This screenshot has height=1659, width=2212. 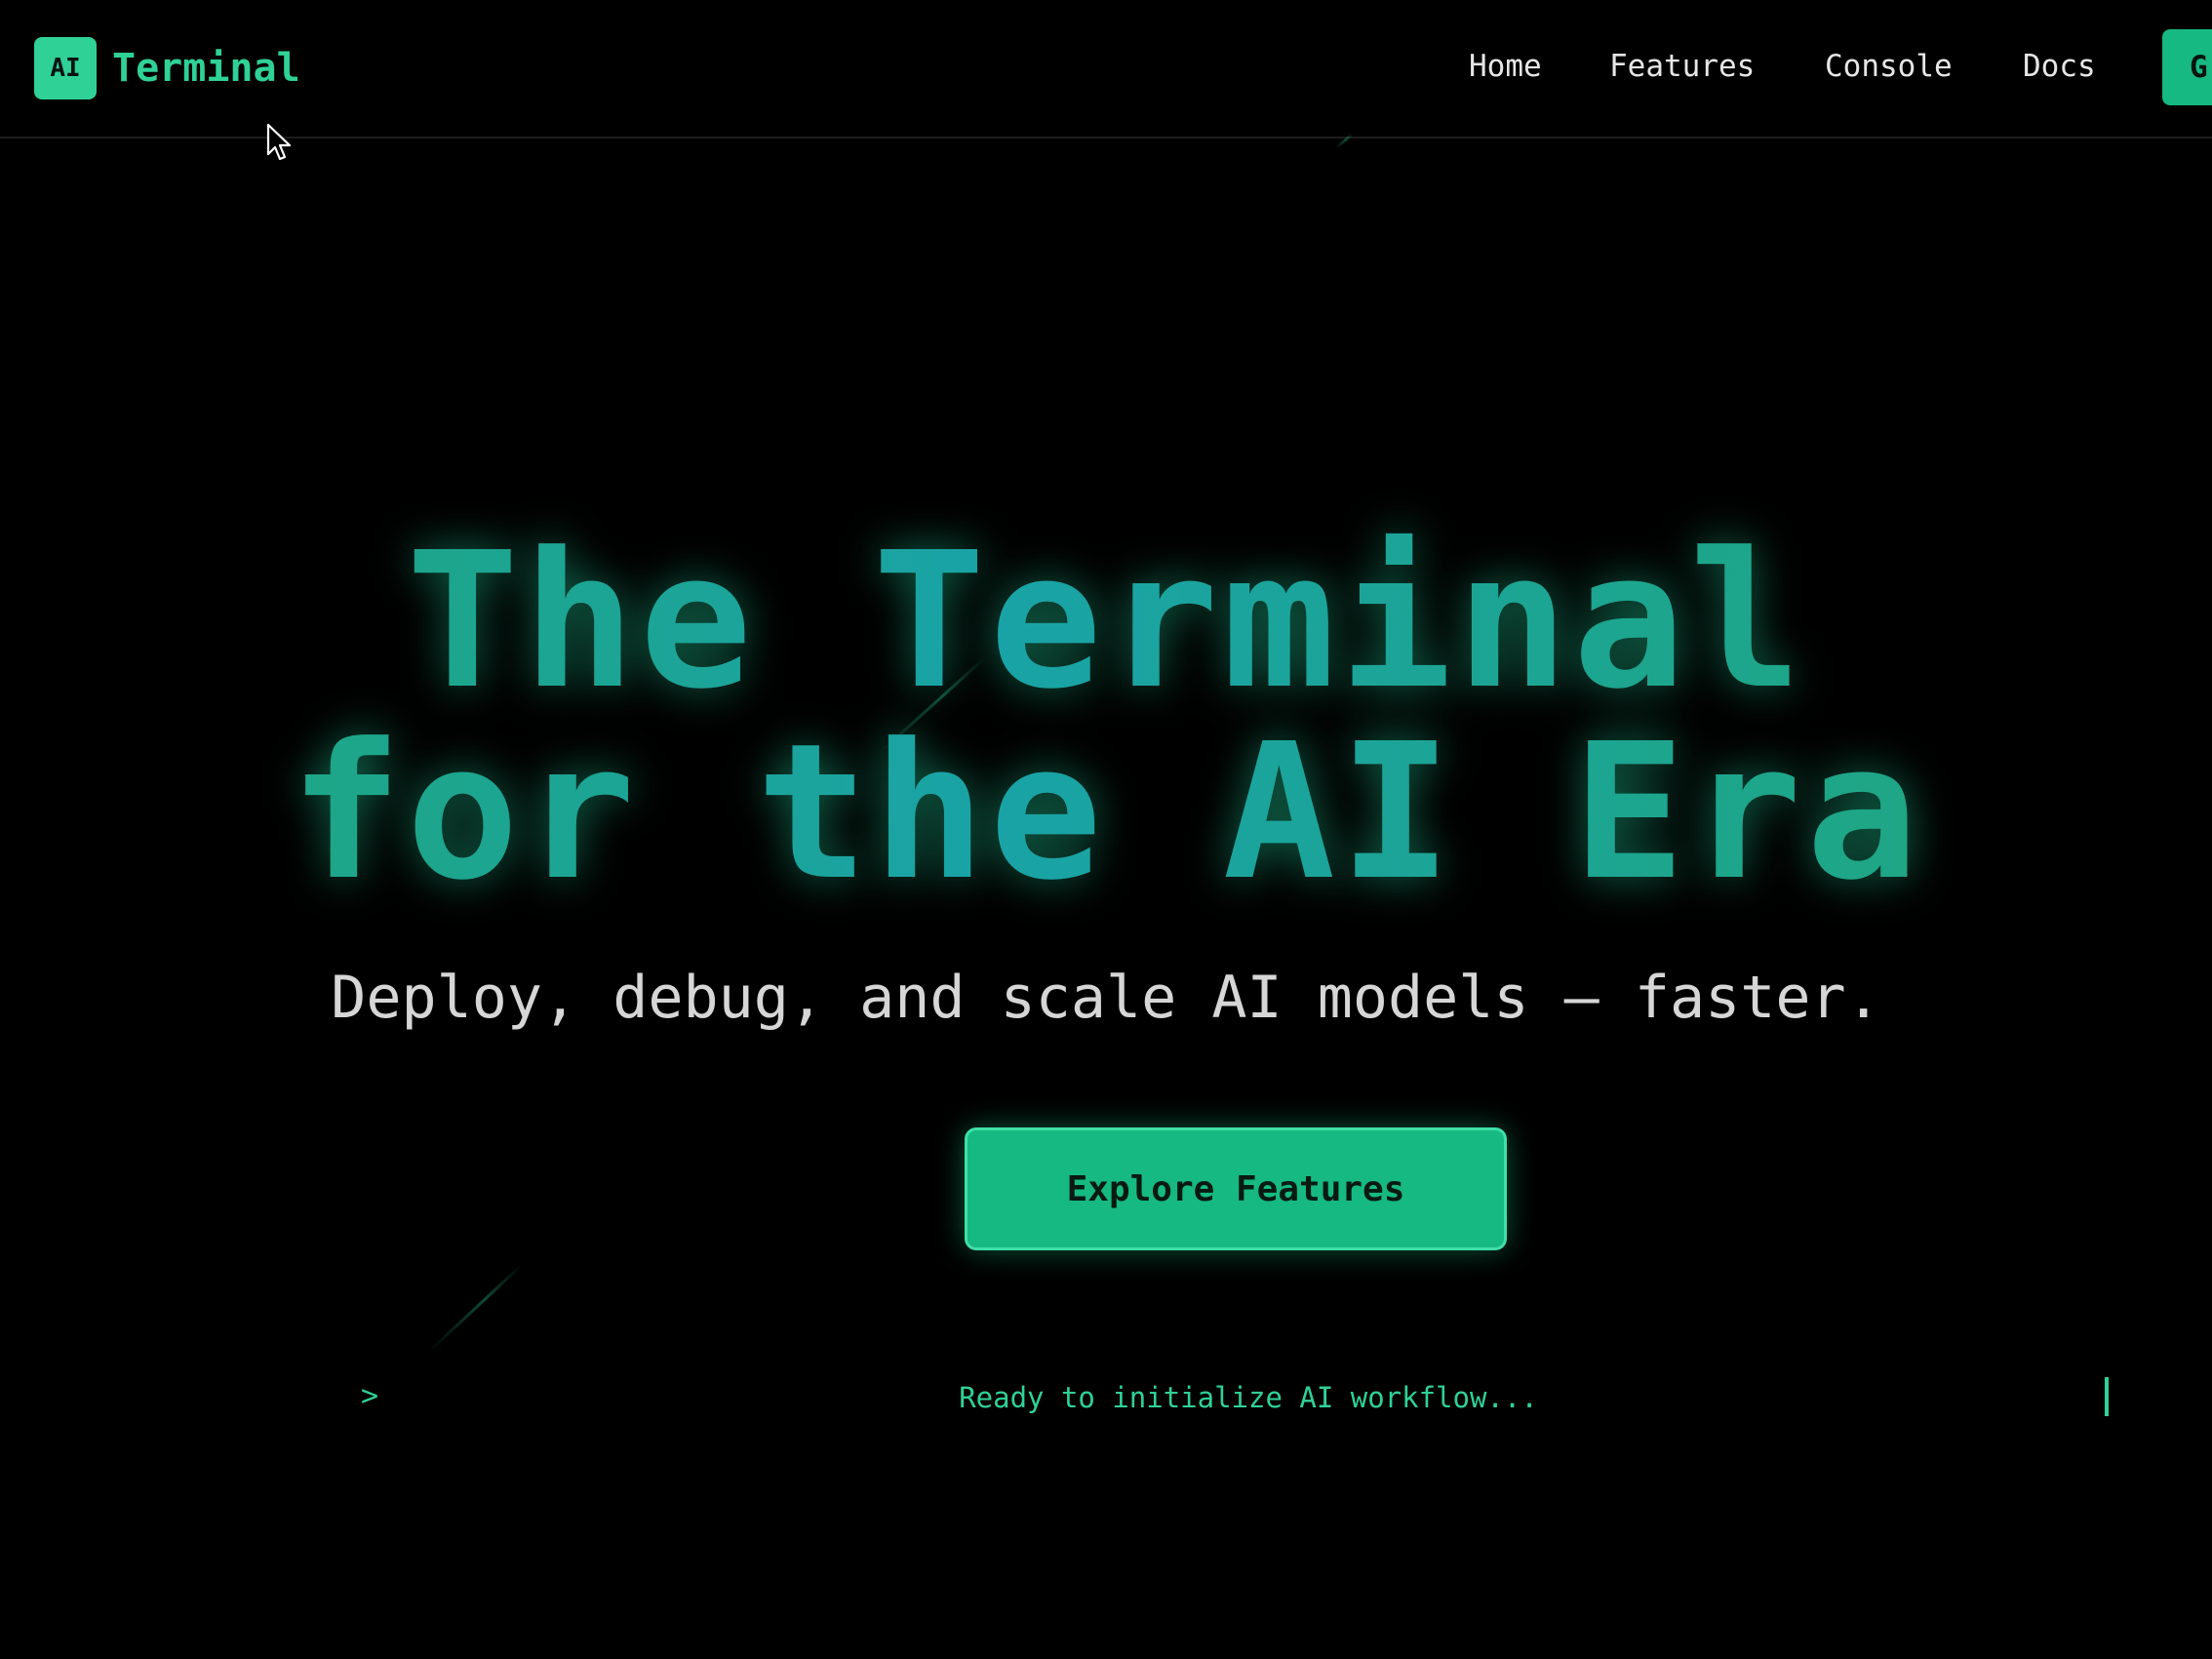 I want to click on nav-link-docs: Docs, so click(x=2059, y=66).